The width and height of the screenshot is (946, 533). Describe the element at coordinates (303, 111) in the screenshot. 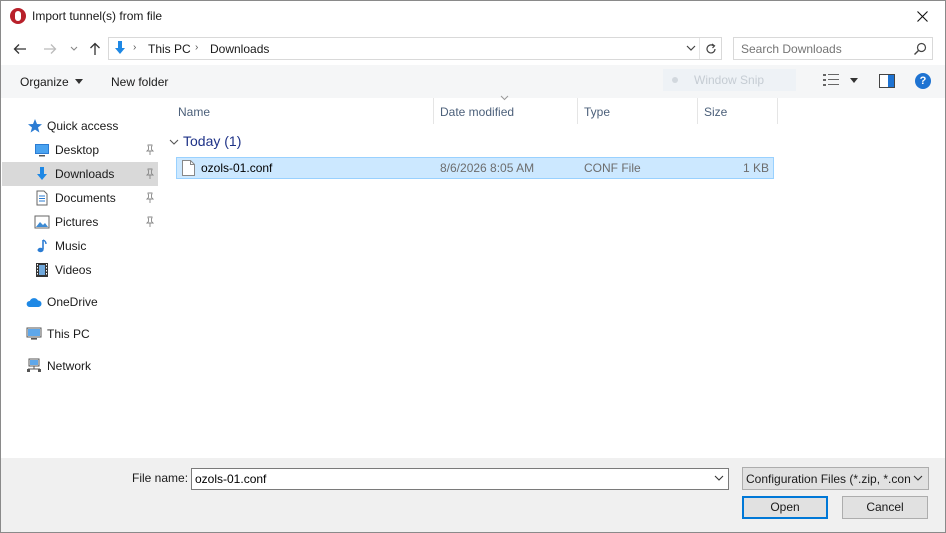

I see `column-header-name: Name` at that location.